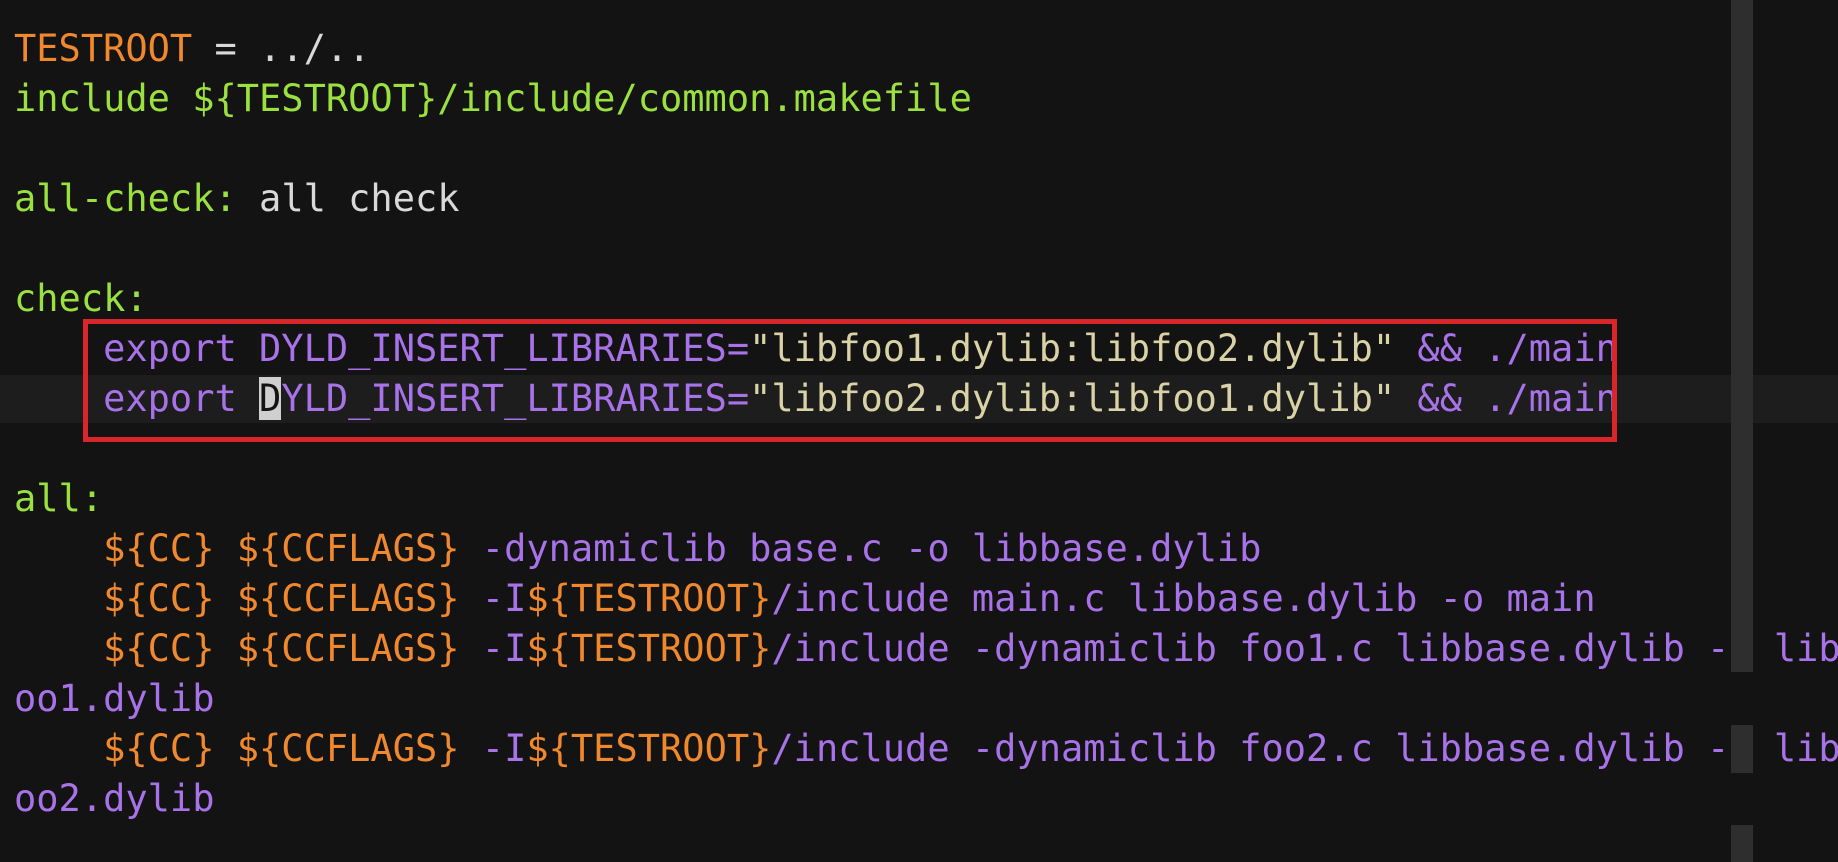 Image resolution: width=1838 pixels, height=862 pixels. What do you see at coordinates (850, 380) in the screenshot?
I see `annotation-highlight-box` at bounding box center [850, 380].